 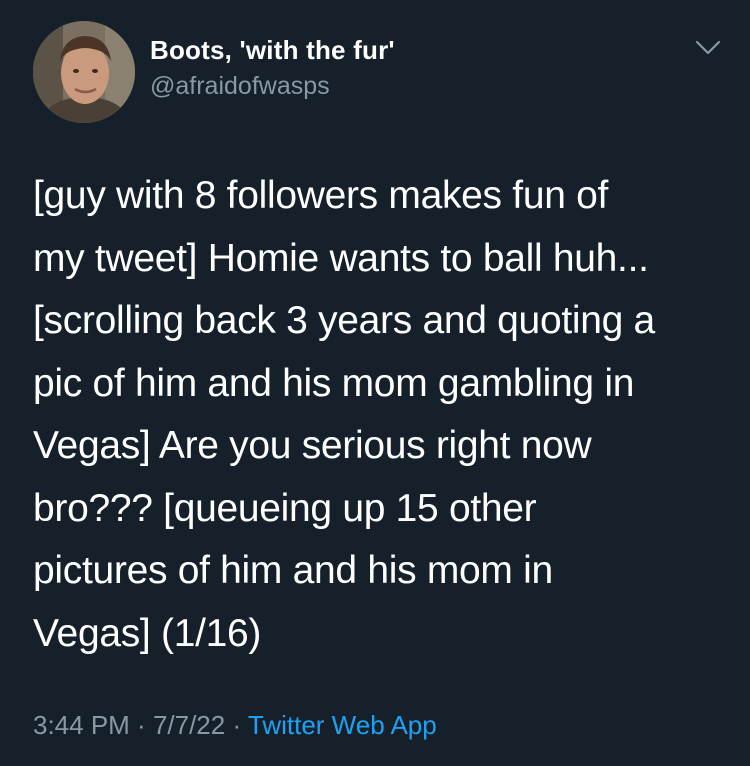 I want to click on tweet-line: [guy with 8 followers makes fun of, so click(x=321, y=195).